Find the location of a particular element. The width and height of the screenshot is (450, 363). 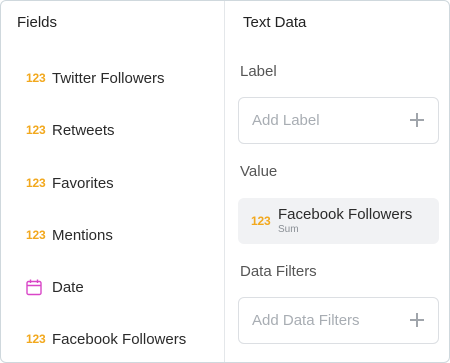

field-item-retweets: 123 Retweets is located at coordinates (70, 130).